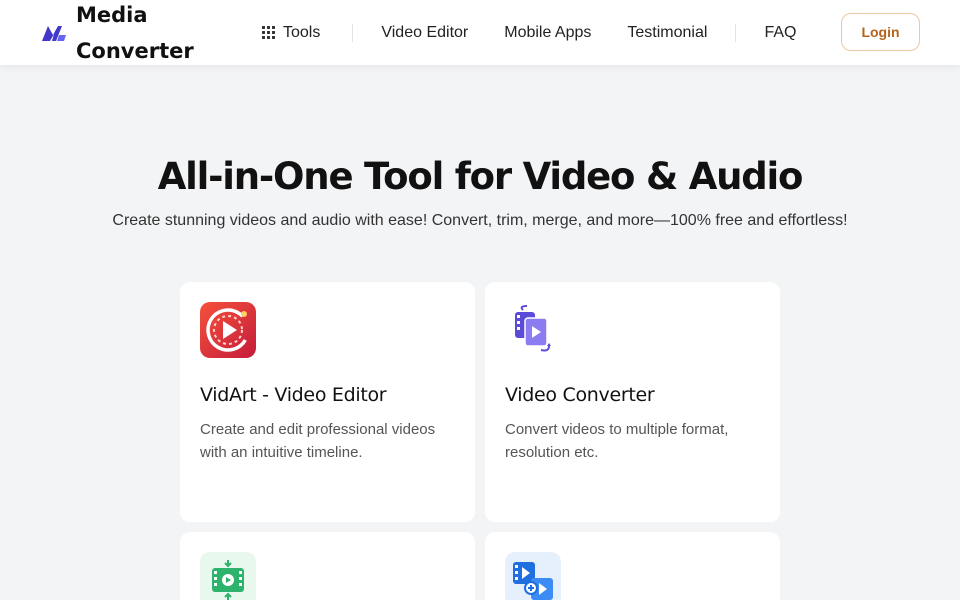  I want to click on tool-card-merge, so click(632, 566).